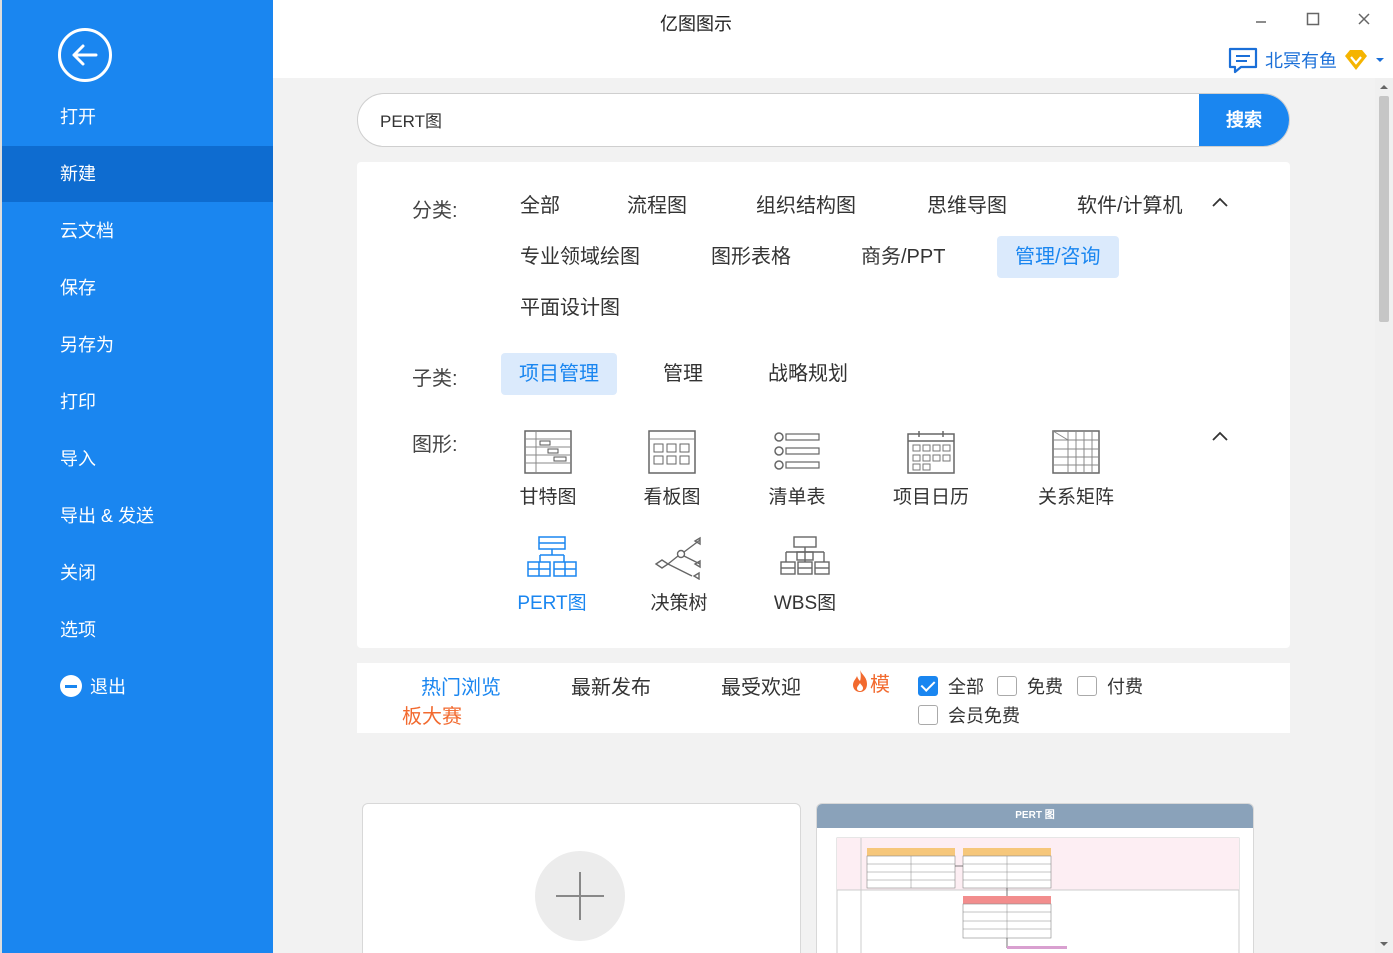  Describe the element at coordinates (552, 556) in the screenshot. I see `pert-chart-icon` at that location.